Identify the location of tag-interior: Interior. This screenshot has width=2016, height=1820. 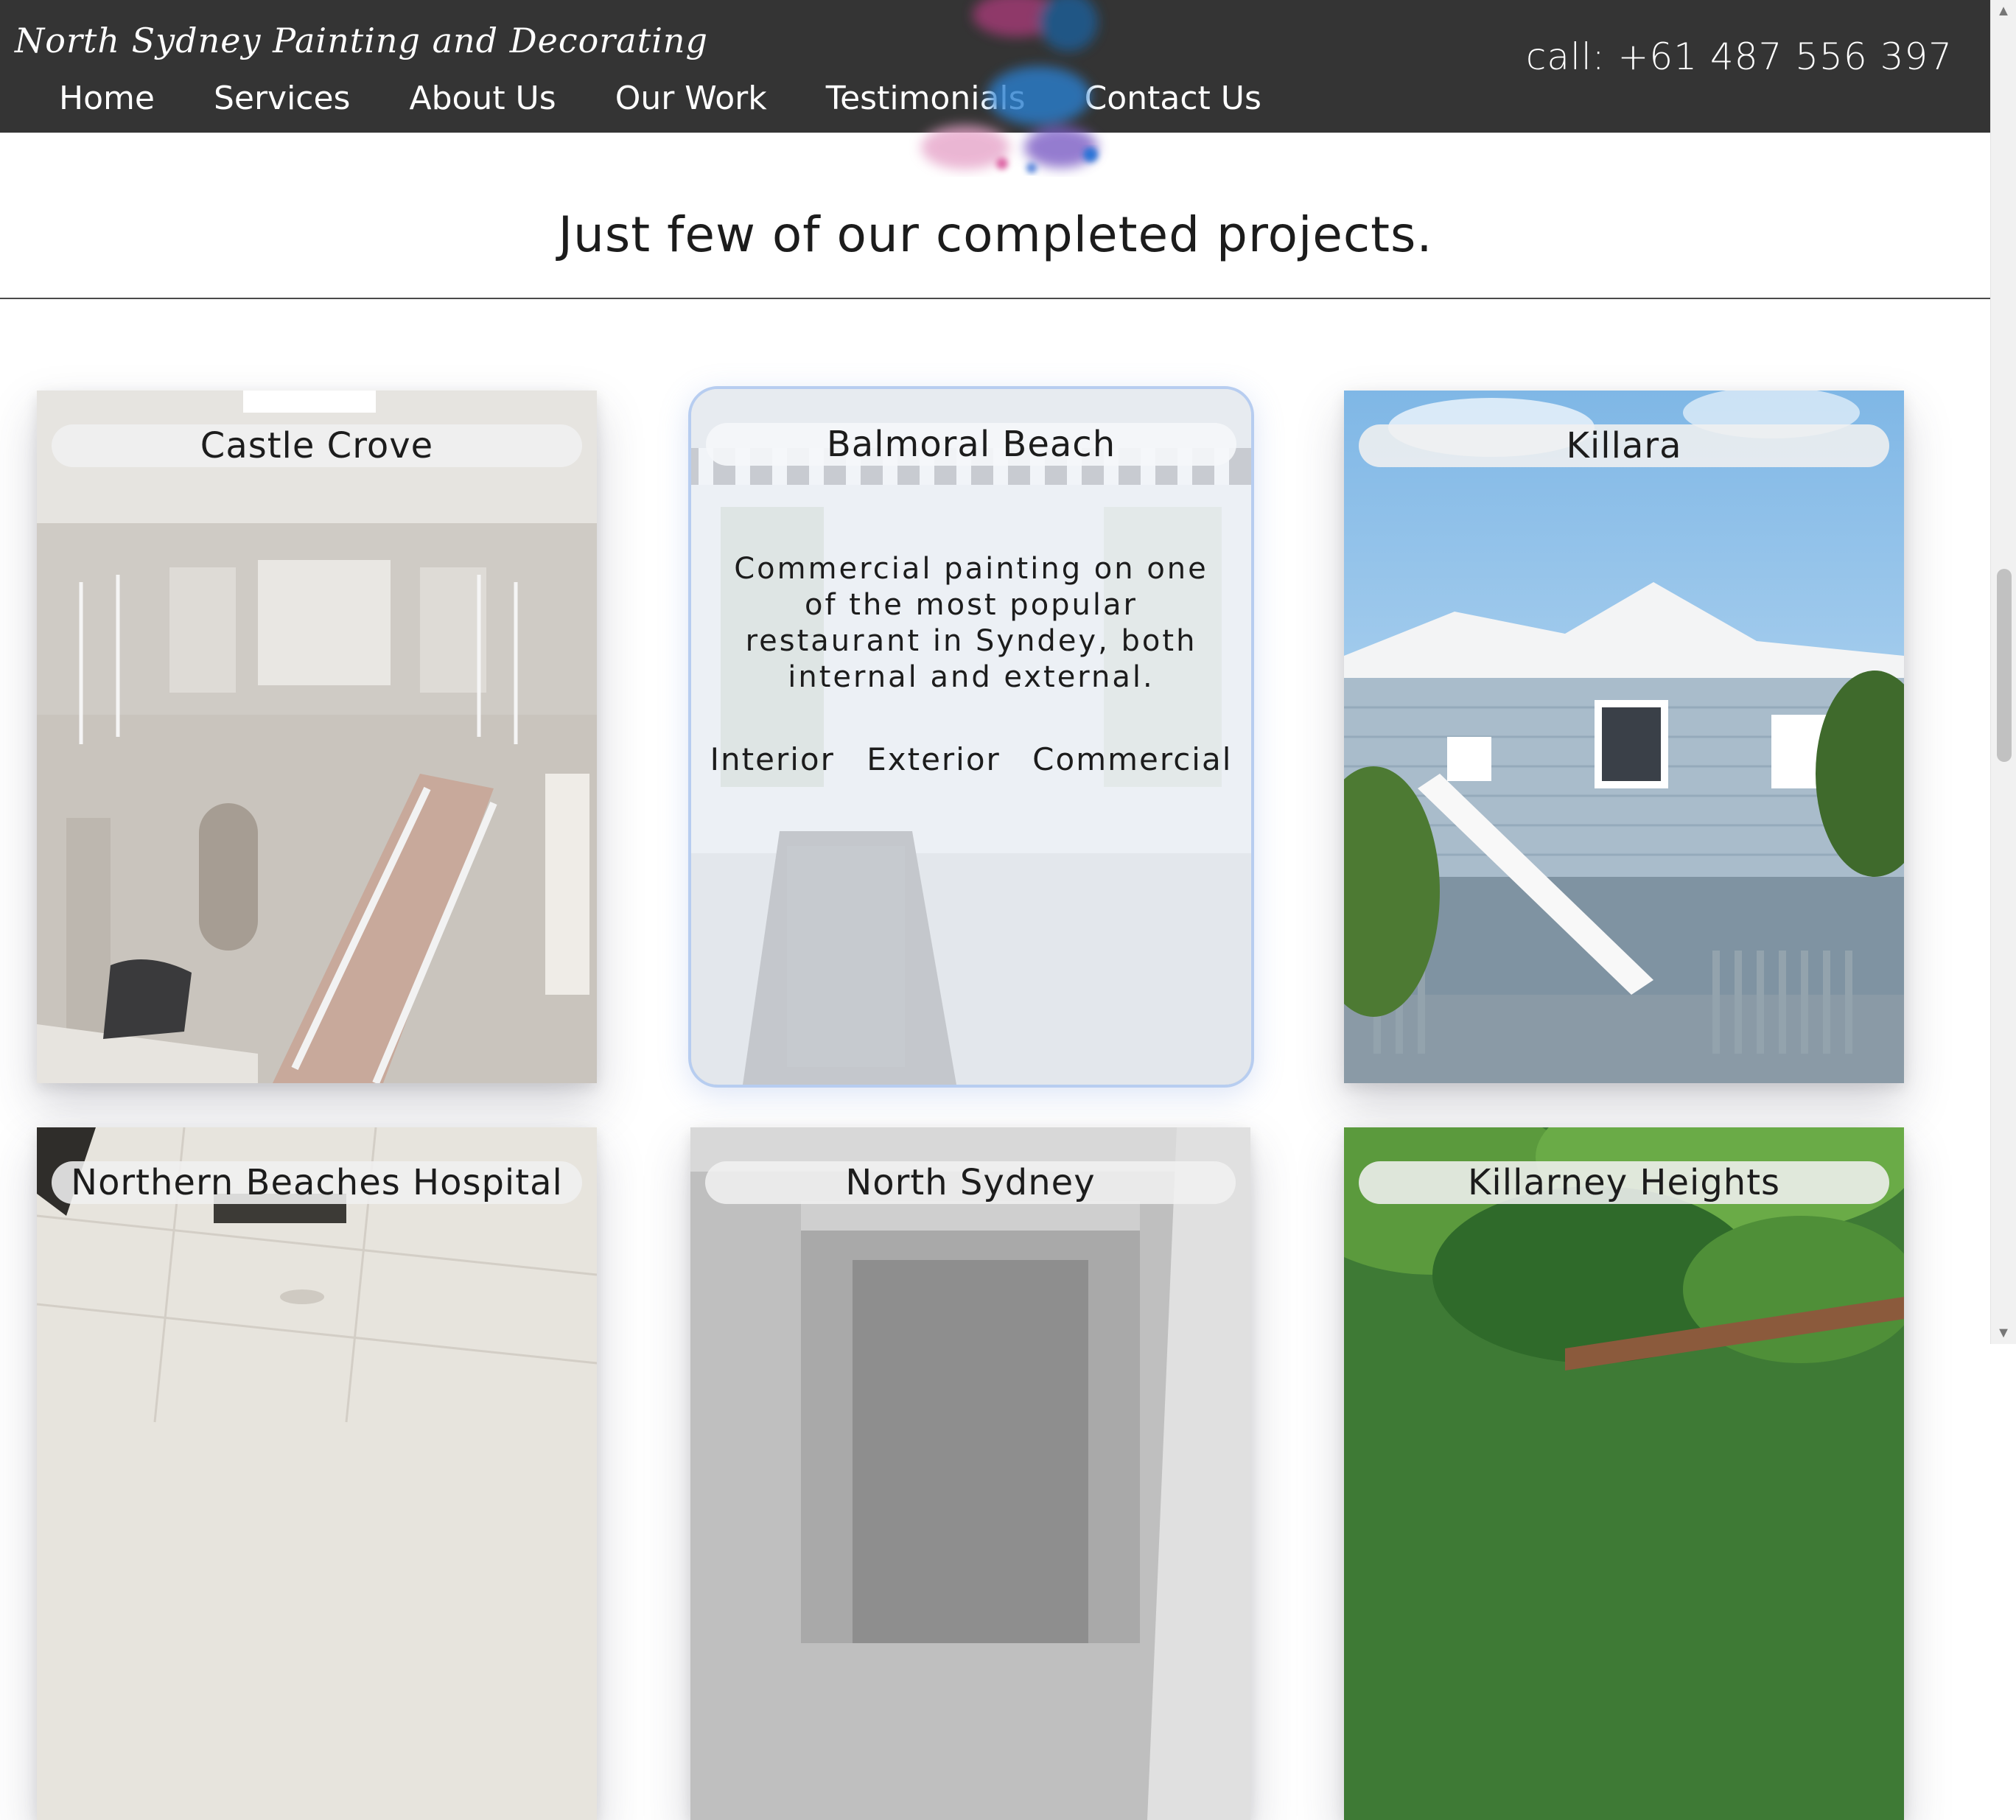
(772, 759).